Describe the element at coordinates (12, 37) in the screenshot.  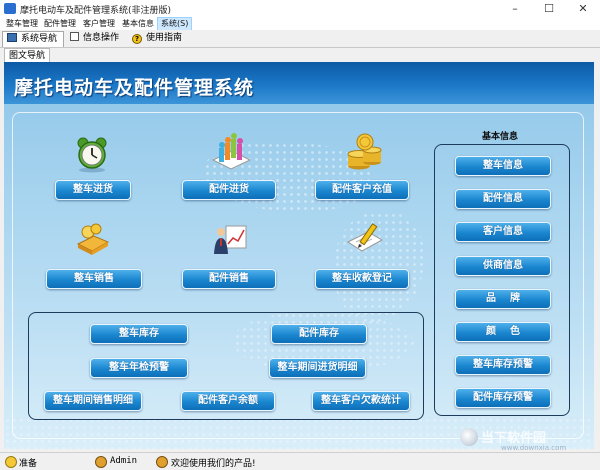
I see `monitor-icon` at that location.